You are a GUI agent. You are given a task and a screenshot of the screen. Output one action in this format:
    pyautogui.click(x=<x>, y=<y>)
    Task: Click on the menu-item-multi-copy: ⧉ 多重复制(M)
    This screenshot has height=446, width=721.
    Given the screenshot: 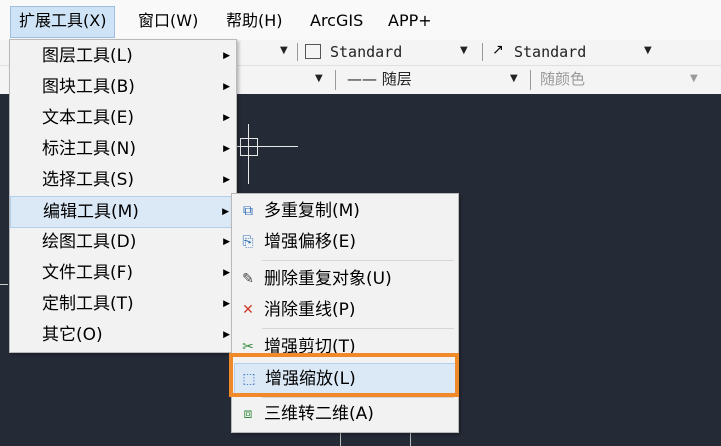 What is the action you would take?
    pyautogui.click(x=345, y=211)
    